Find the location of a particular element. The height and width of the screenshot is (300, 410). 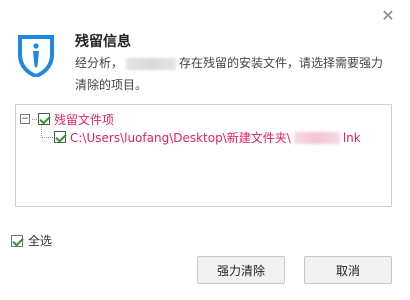

collapse-icon: − is located at coordinates (25, 119).